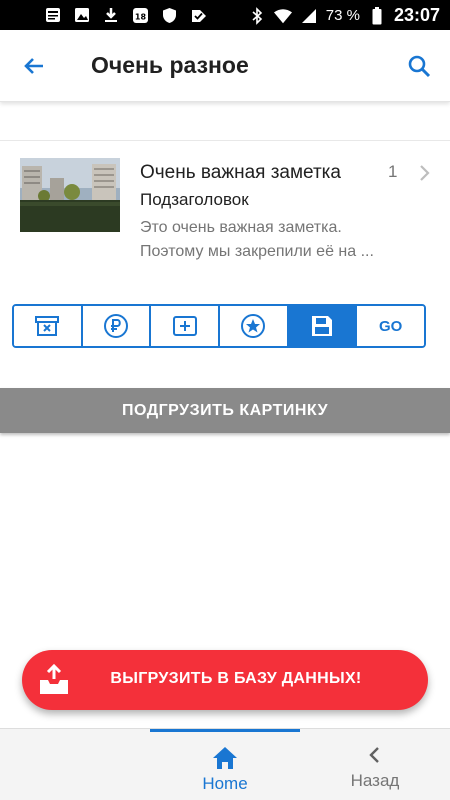  I want to click on segmented-button-group: GO, so click(219, 326).